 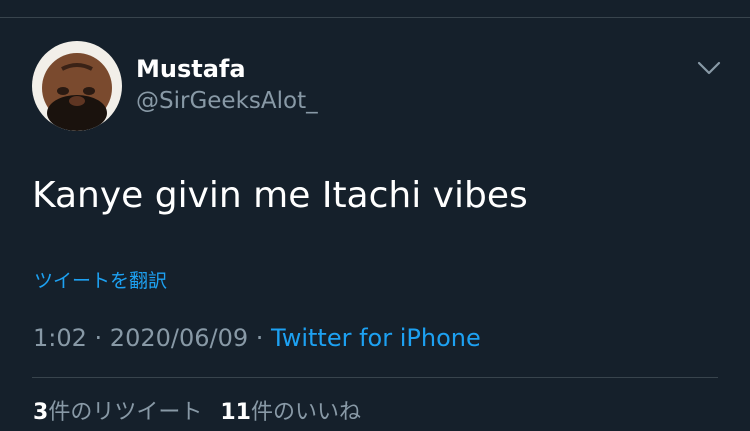 I want to click on avatar, so click(x=77, y=86).